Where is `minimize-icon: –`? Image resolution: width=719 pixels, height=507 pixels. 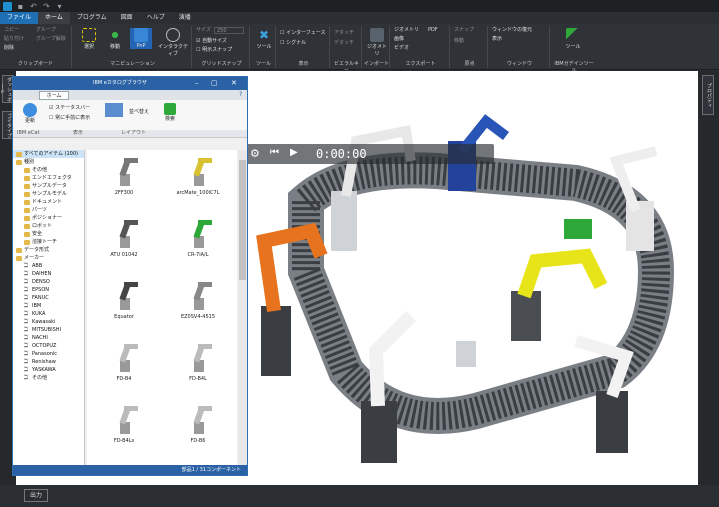
minimize-icon: – is located at coordinates (197, 83).